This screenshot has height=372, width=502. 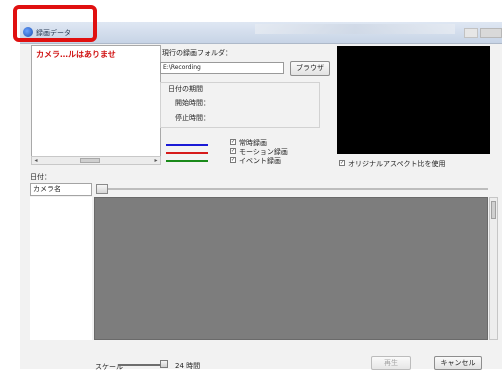 I want to click on motion-recording-line, so click(x=187, y=153).